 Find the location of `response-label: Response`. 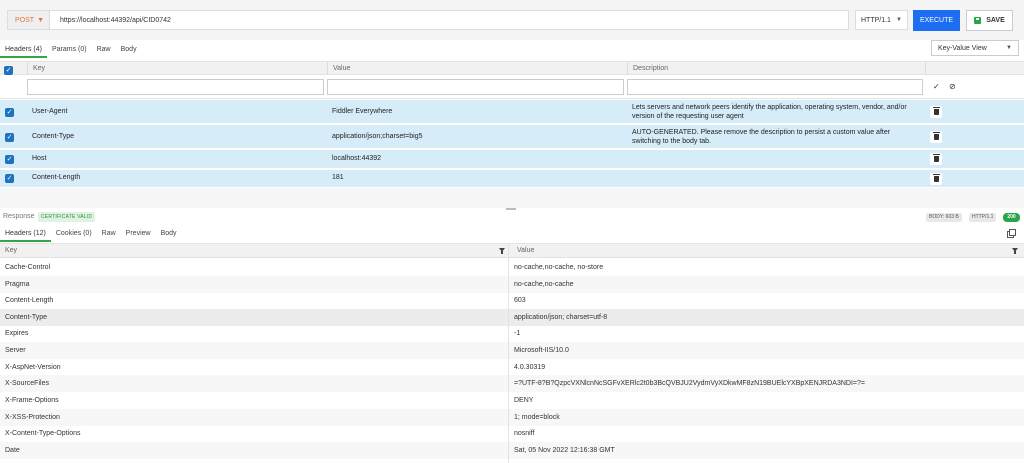

response-label: Response is located at coordinates (19, 216).